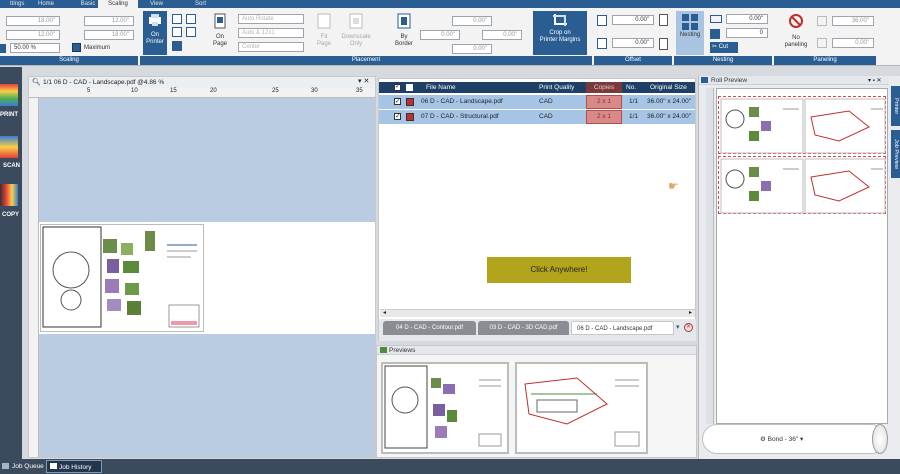 This screenshot has height=474, width=900. I want to click on col-copies: Copies, so click(604, 87).